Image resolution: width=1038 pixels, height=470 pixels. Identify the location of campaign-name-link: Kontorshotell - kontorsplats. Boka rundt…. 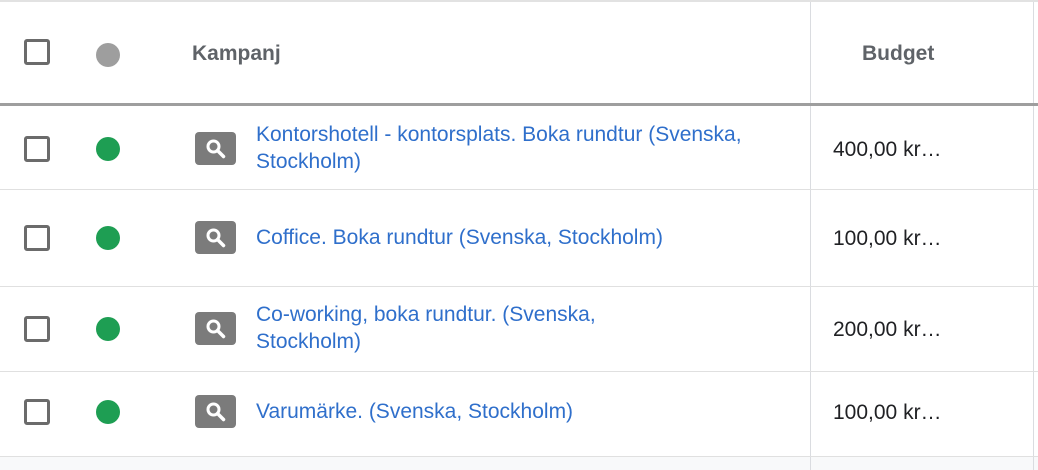
(516, 148).